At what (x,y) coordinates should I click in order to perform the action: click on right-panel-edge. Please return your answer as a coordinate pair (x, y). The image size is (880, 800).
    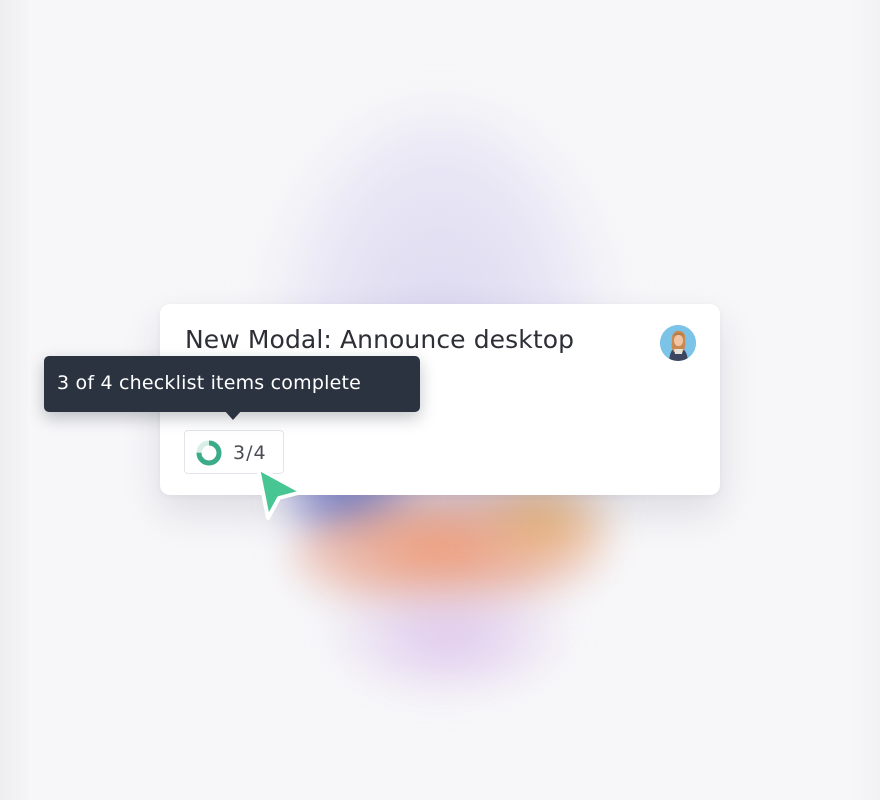
    Looking at the image, I should click on (865, 400).